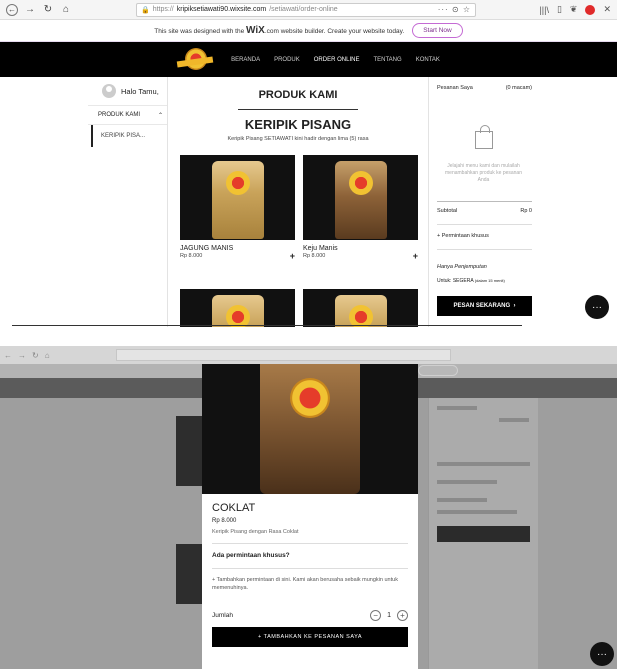  What do you see at coordinates (234, 508) in the screenshot?
I see `modal-product-name: COKLAT` at bounding box center [234, 508].